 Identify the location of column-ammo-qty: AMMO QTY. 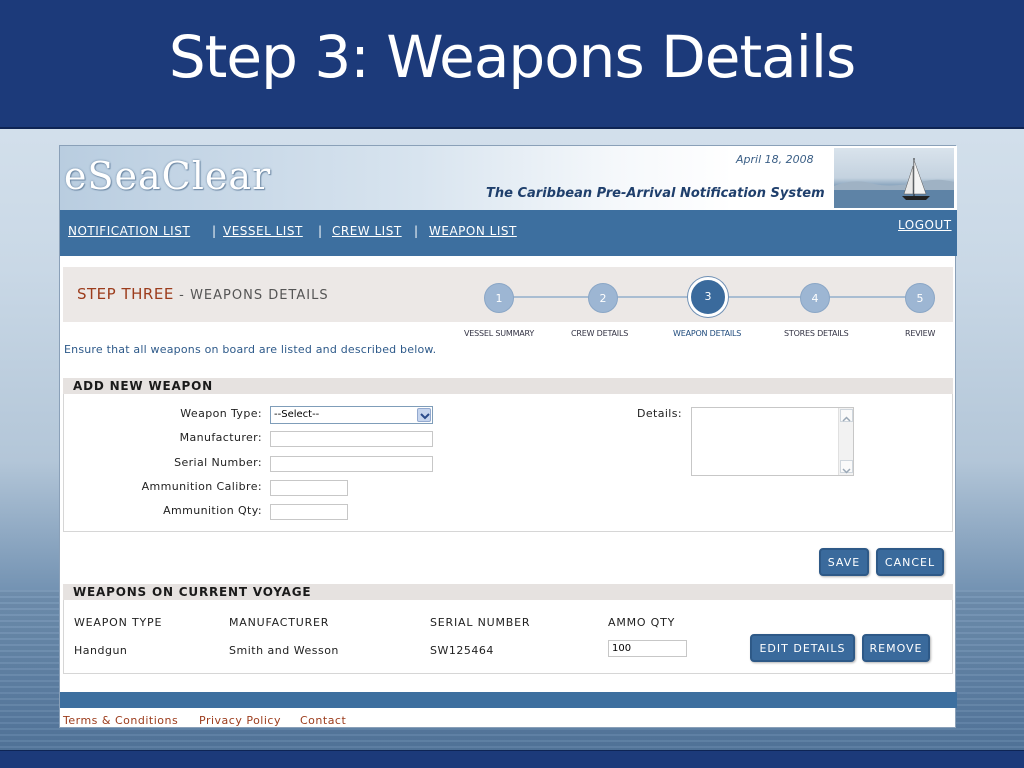
(642, 622).